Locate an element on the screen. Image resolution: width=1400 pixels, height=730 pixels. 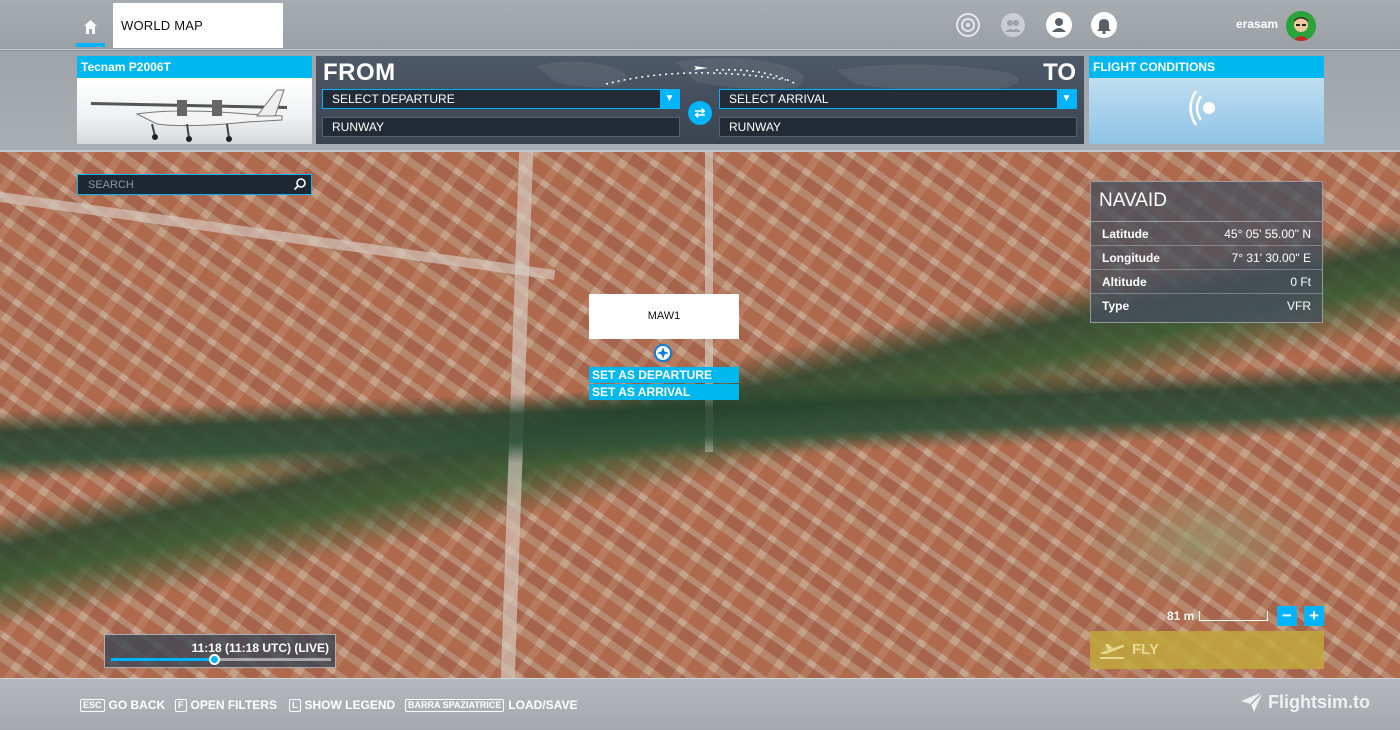
swap-icon: ⇄ is located at coordinates (700, 112).